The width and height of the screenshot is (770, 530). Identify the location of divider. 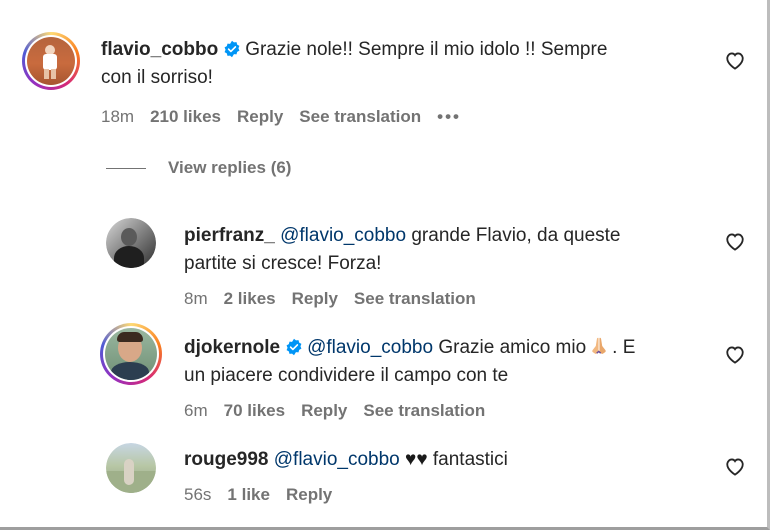
(126, 168).